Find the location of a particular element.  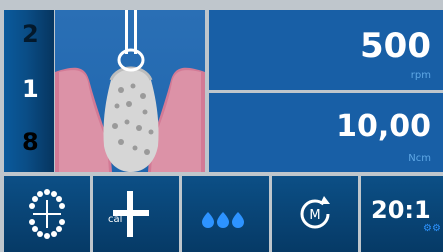

torque-value: 10,00 is located at coordinates (383, 126).